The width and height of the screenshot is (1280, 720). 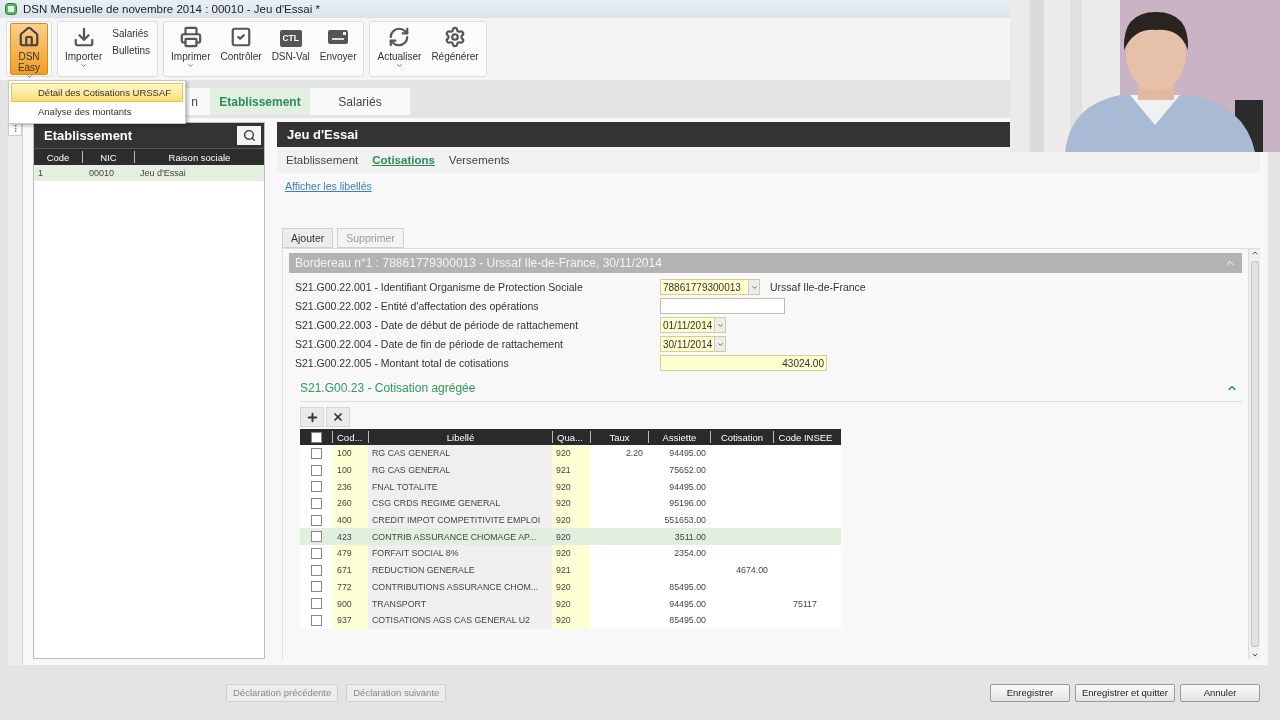 I want to click on table-cell: 236, so click(x=350, y=487).